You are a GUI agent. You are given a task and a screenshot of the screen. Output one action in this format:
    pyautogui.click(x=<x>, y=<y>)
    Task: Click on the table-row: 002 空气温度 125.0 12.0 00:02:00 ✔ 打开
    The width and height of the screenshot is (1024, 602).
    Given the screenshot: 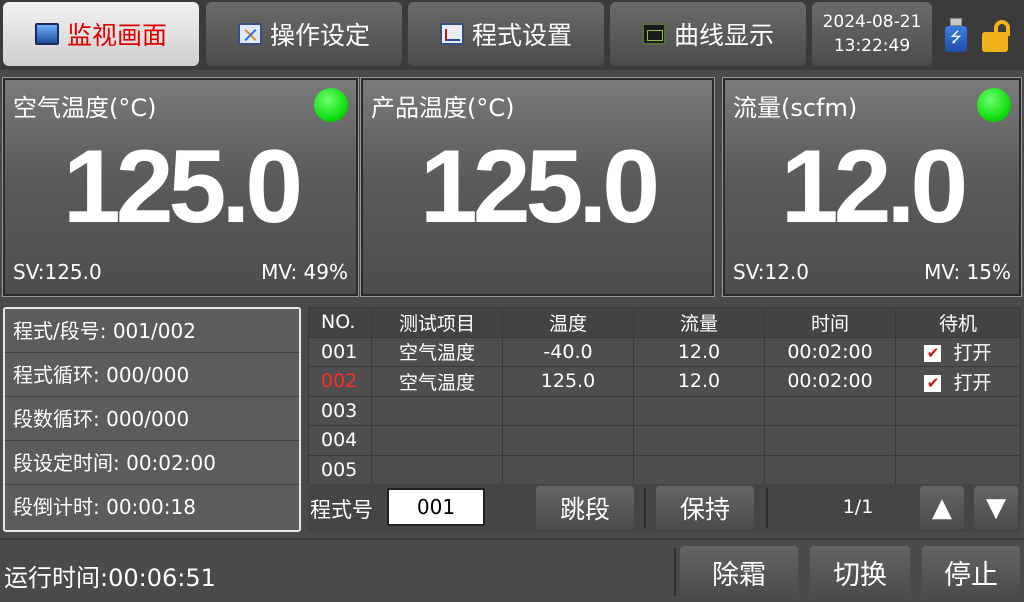 What is the action you would take?
    pyautogui.click(x=664, y=381)
    